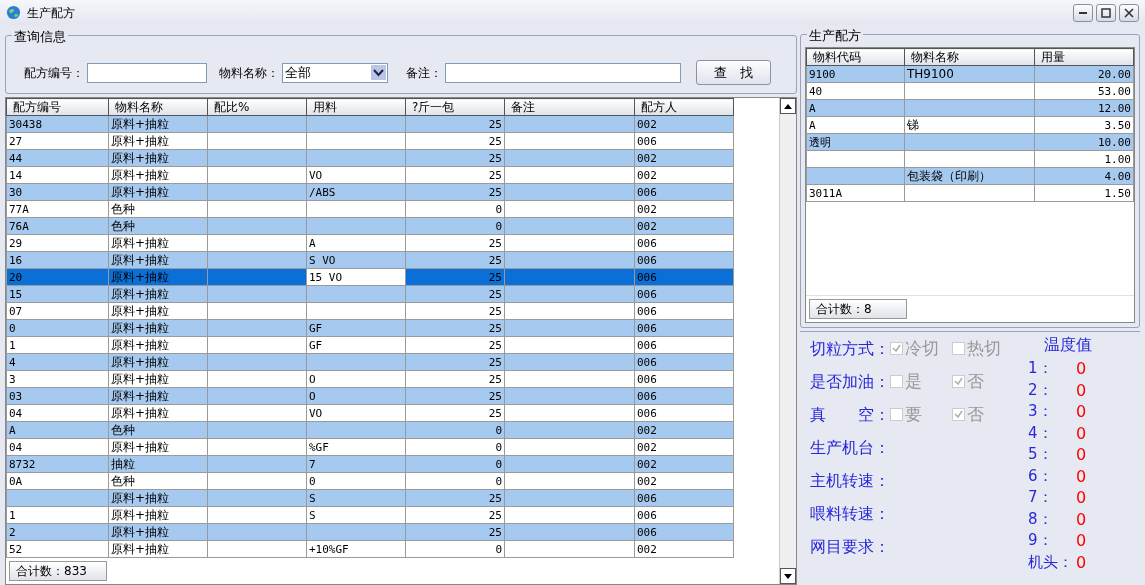 The height and width of the screenshot is (585, 1145). What do you see at coordinates (54, 73) in the screenshot?
I see `field-label: 配方编号：` at bounding box center [54, 73].